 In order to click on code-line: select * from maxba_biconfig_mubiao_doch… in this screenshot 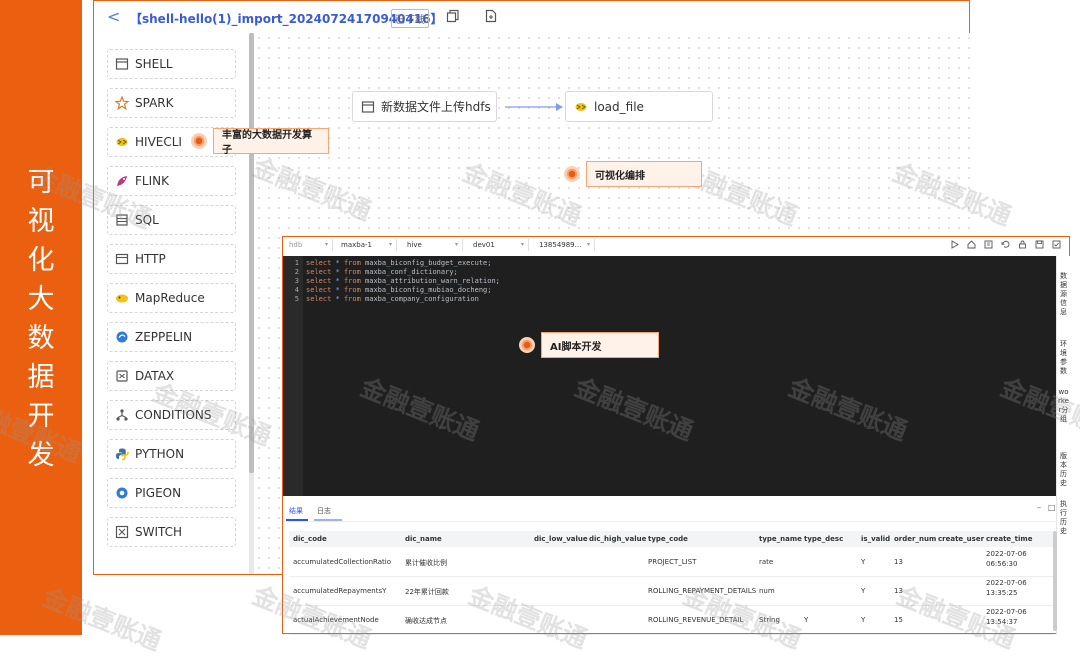, I will do `click(398, 290)`.